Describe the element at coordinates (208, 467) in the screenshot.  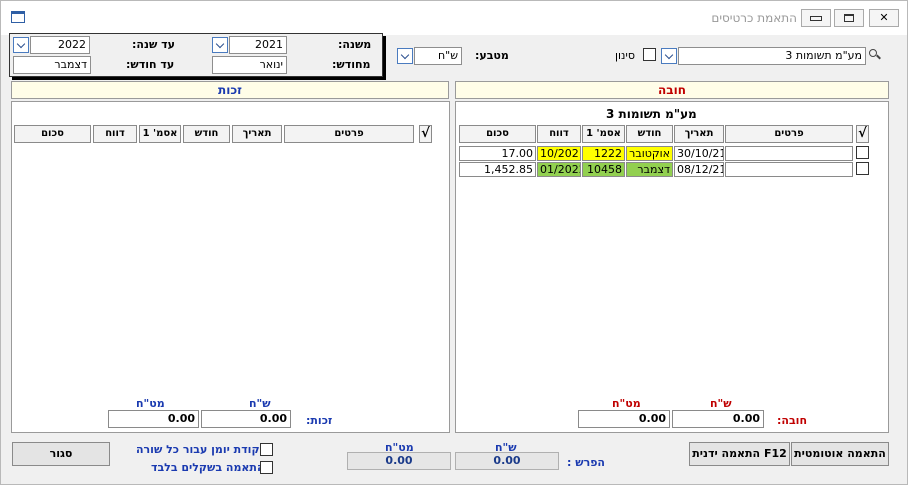
I see `option-nis-only-label: התאמה בשקלים בלבד` at that location.